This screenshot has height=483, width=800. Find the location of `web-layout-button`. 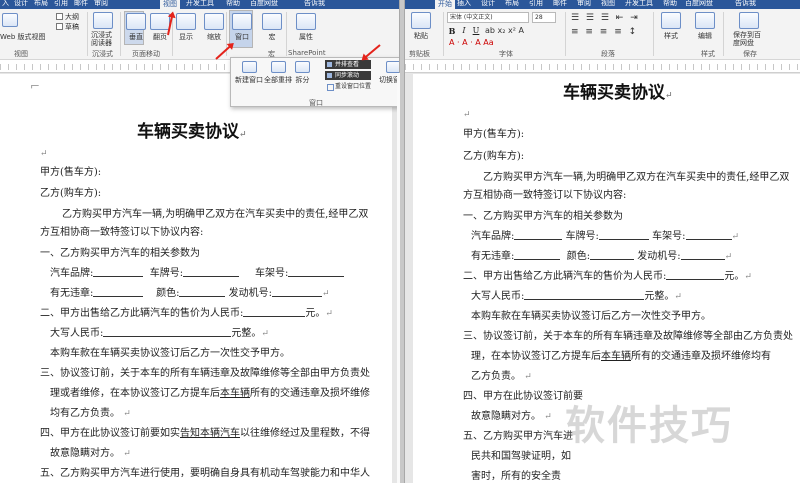

web-layout-button is located at coordinates (10, 21).